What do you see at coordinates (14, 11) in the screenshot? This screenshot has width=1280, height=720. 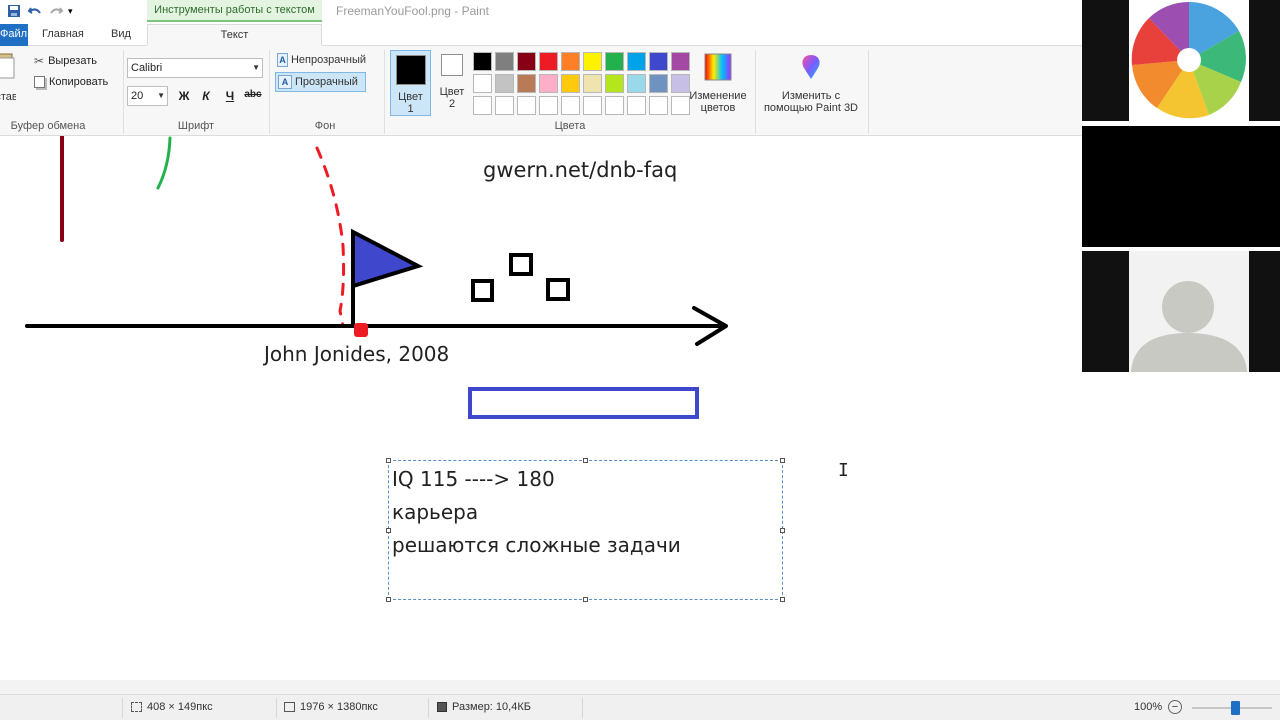 I see `save-icon` at bounding box center [14, 11].